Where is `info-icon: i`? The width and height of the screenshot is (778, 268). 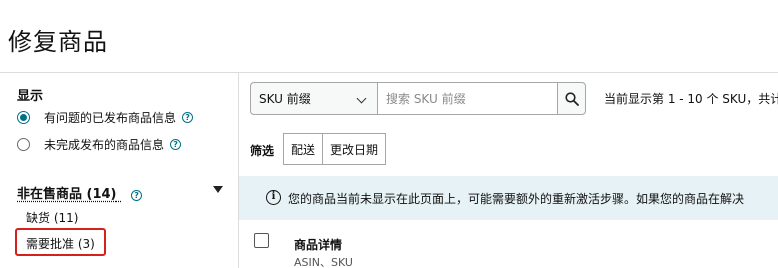
info-icon: i is located at coordinates (273, 197).